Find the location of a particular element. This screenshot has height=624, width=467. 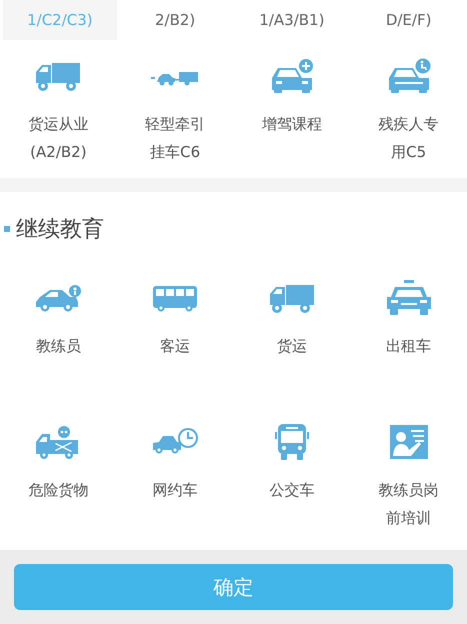

option-label: 增驾课程 is located at coordinates (292, 124).